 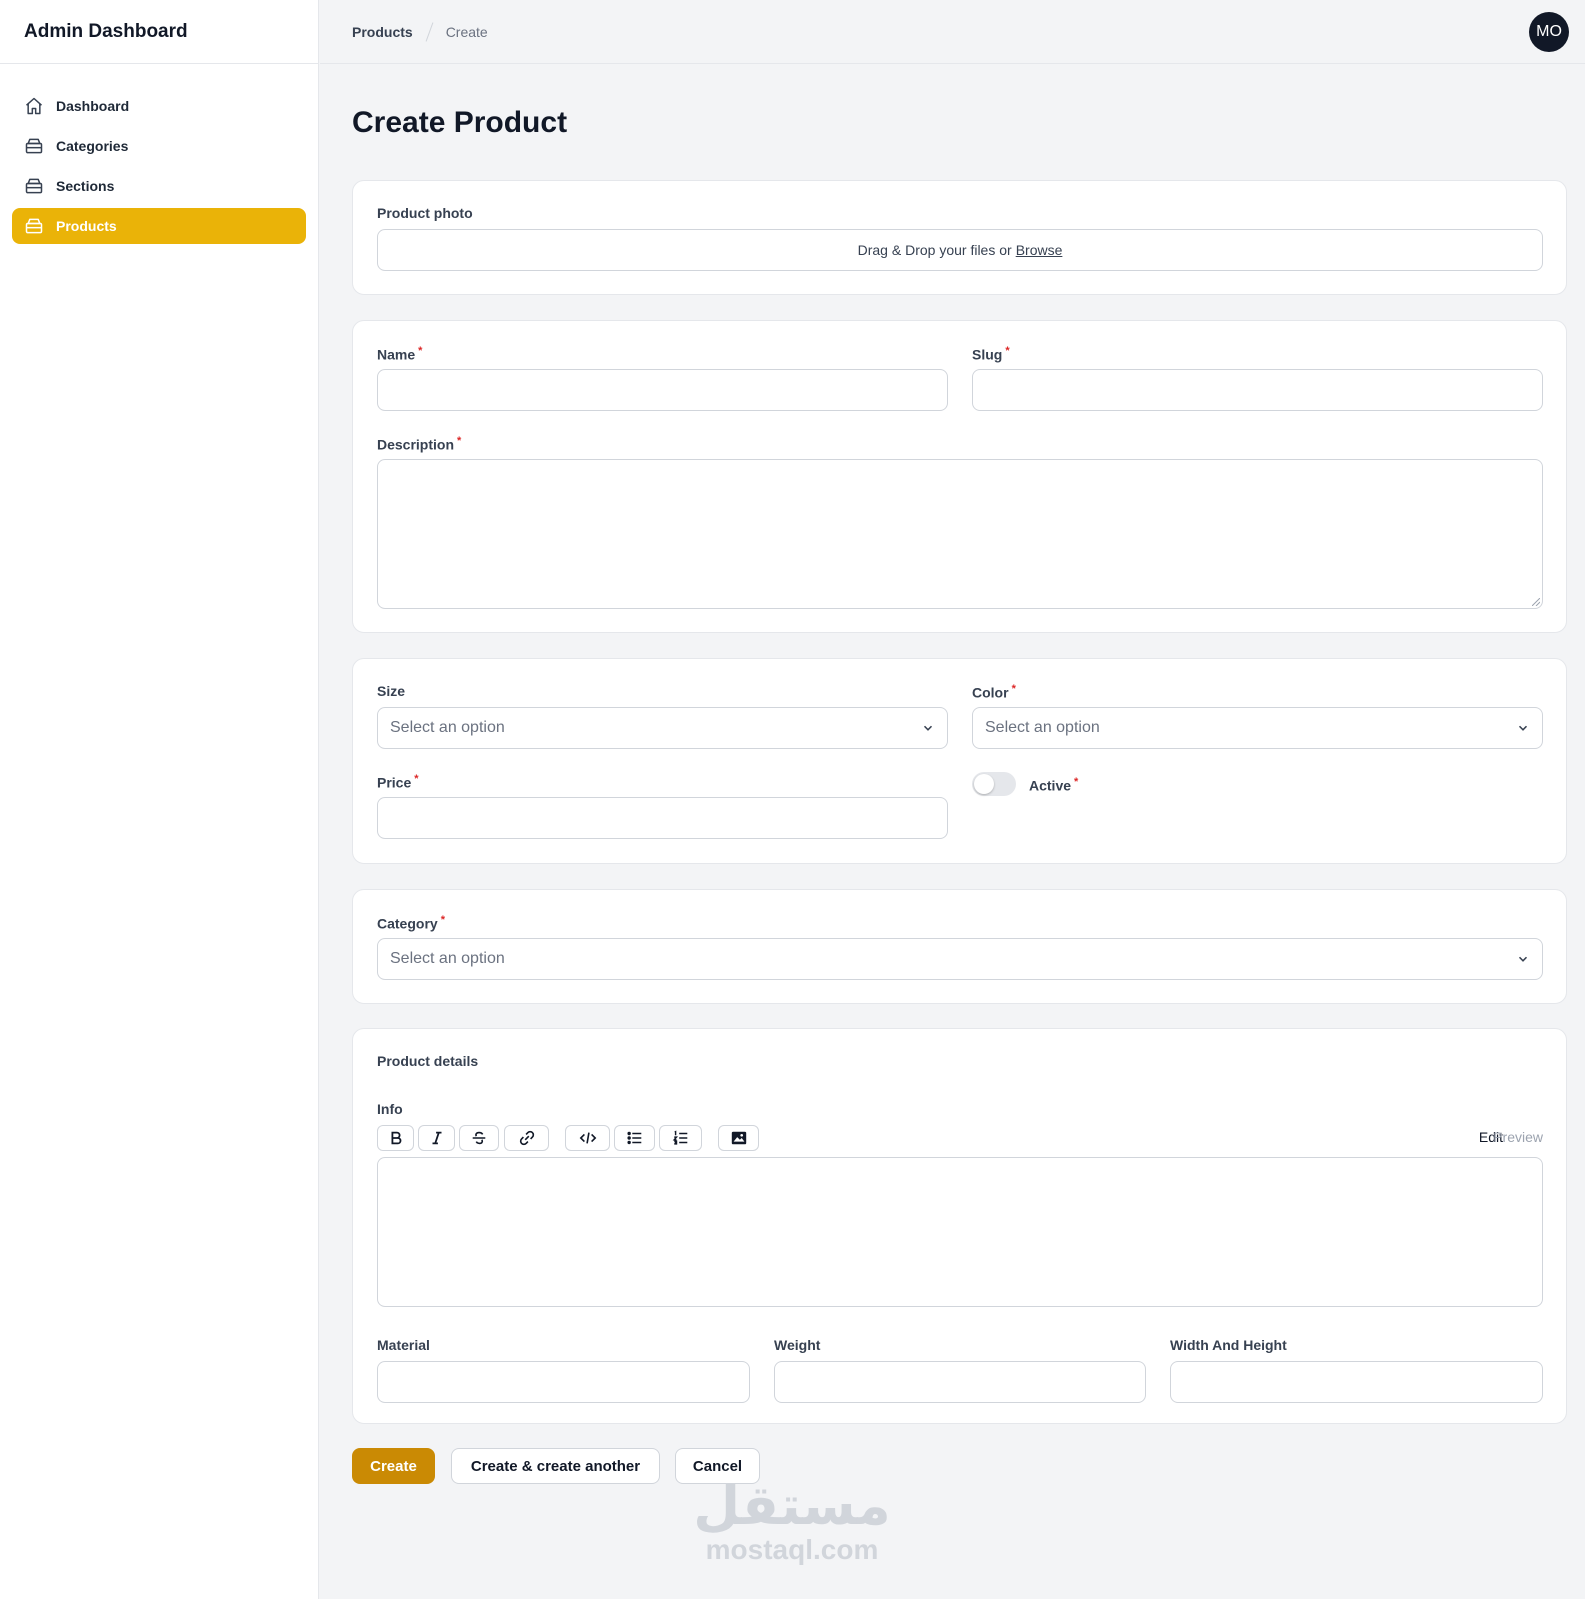 I want to click on code-button, so click(x=587, y=1138).